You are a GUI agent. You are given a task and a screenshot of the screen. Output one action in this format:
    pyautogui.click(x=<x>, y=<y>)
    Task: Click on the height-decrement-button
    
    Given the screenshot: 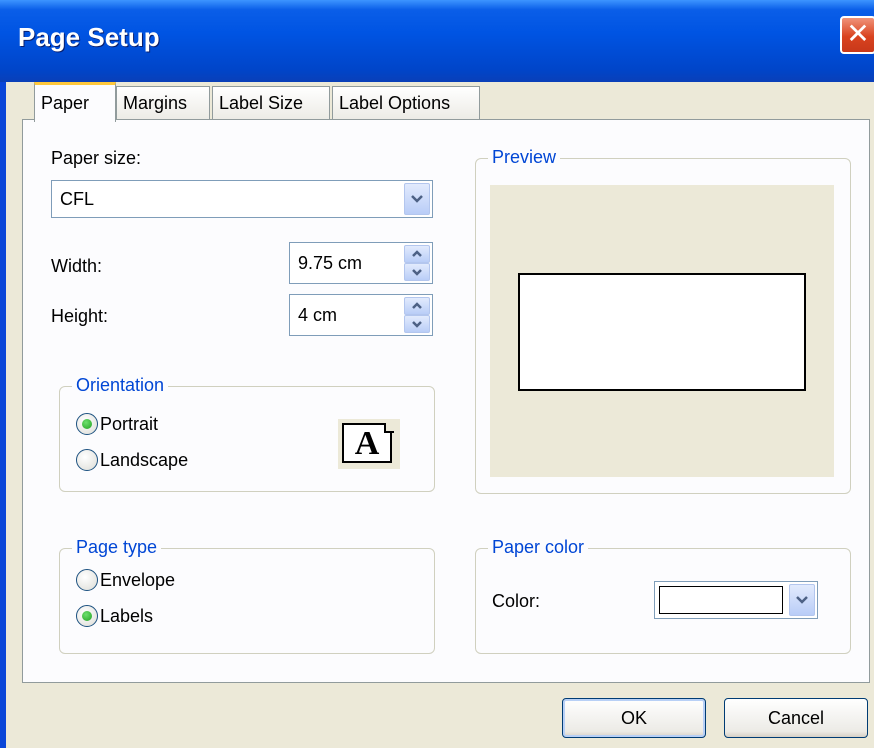 What is the action you would take?
    pyautogui.click(x=417, y=324)
    